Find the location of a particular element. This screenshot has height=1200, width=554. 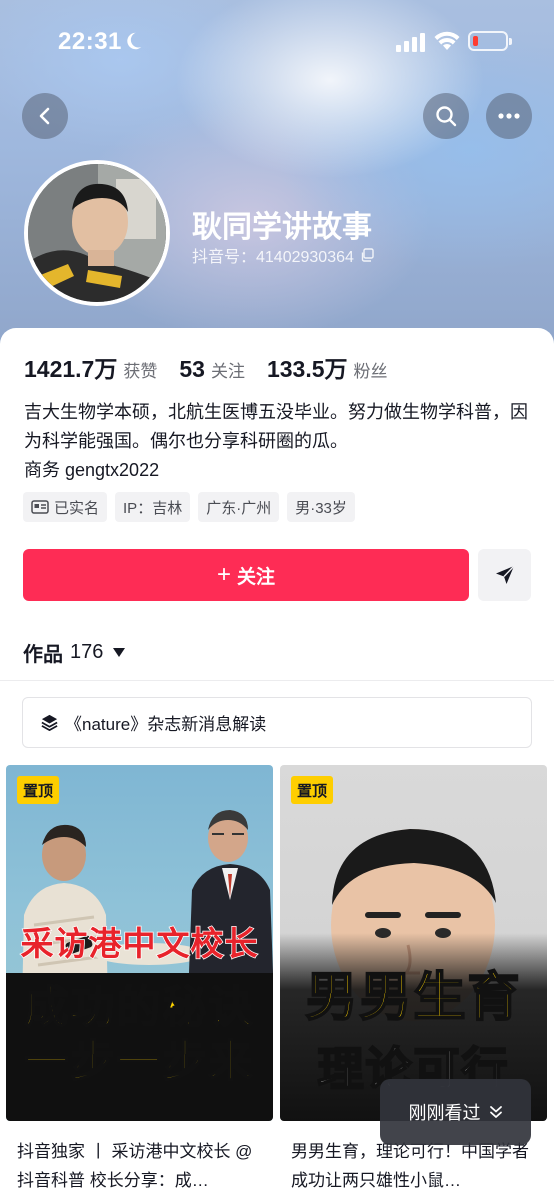

cellular-signal-icon is located at coordinates (410, 42).